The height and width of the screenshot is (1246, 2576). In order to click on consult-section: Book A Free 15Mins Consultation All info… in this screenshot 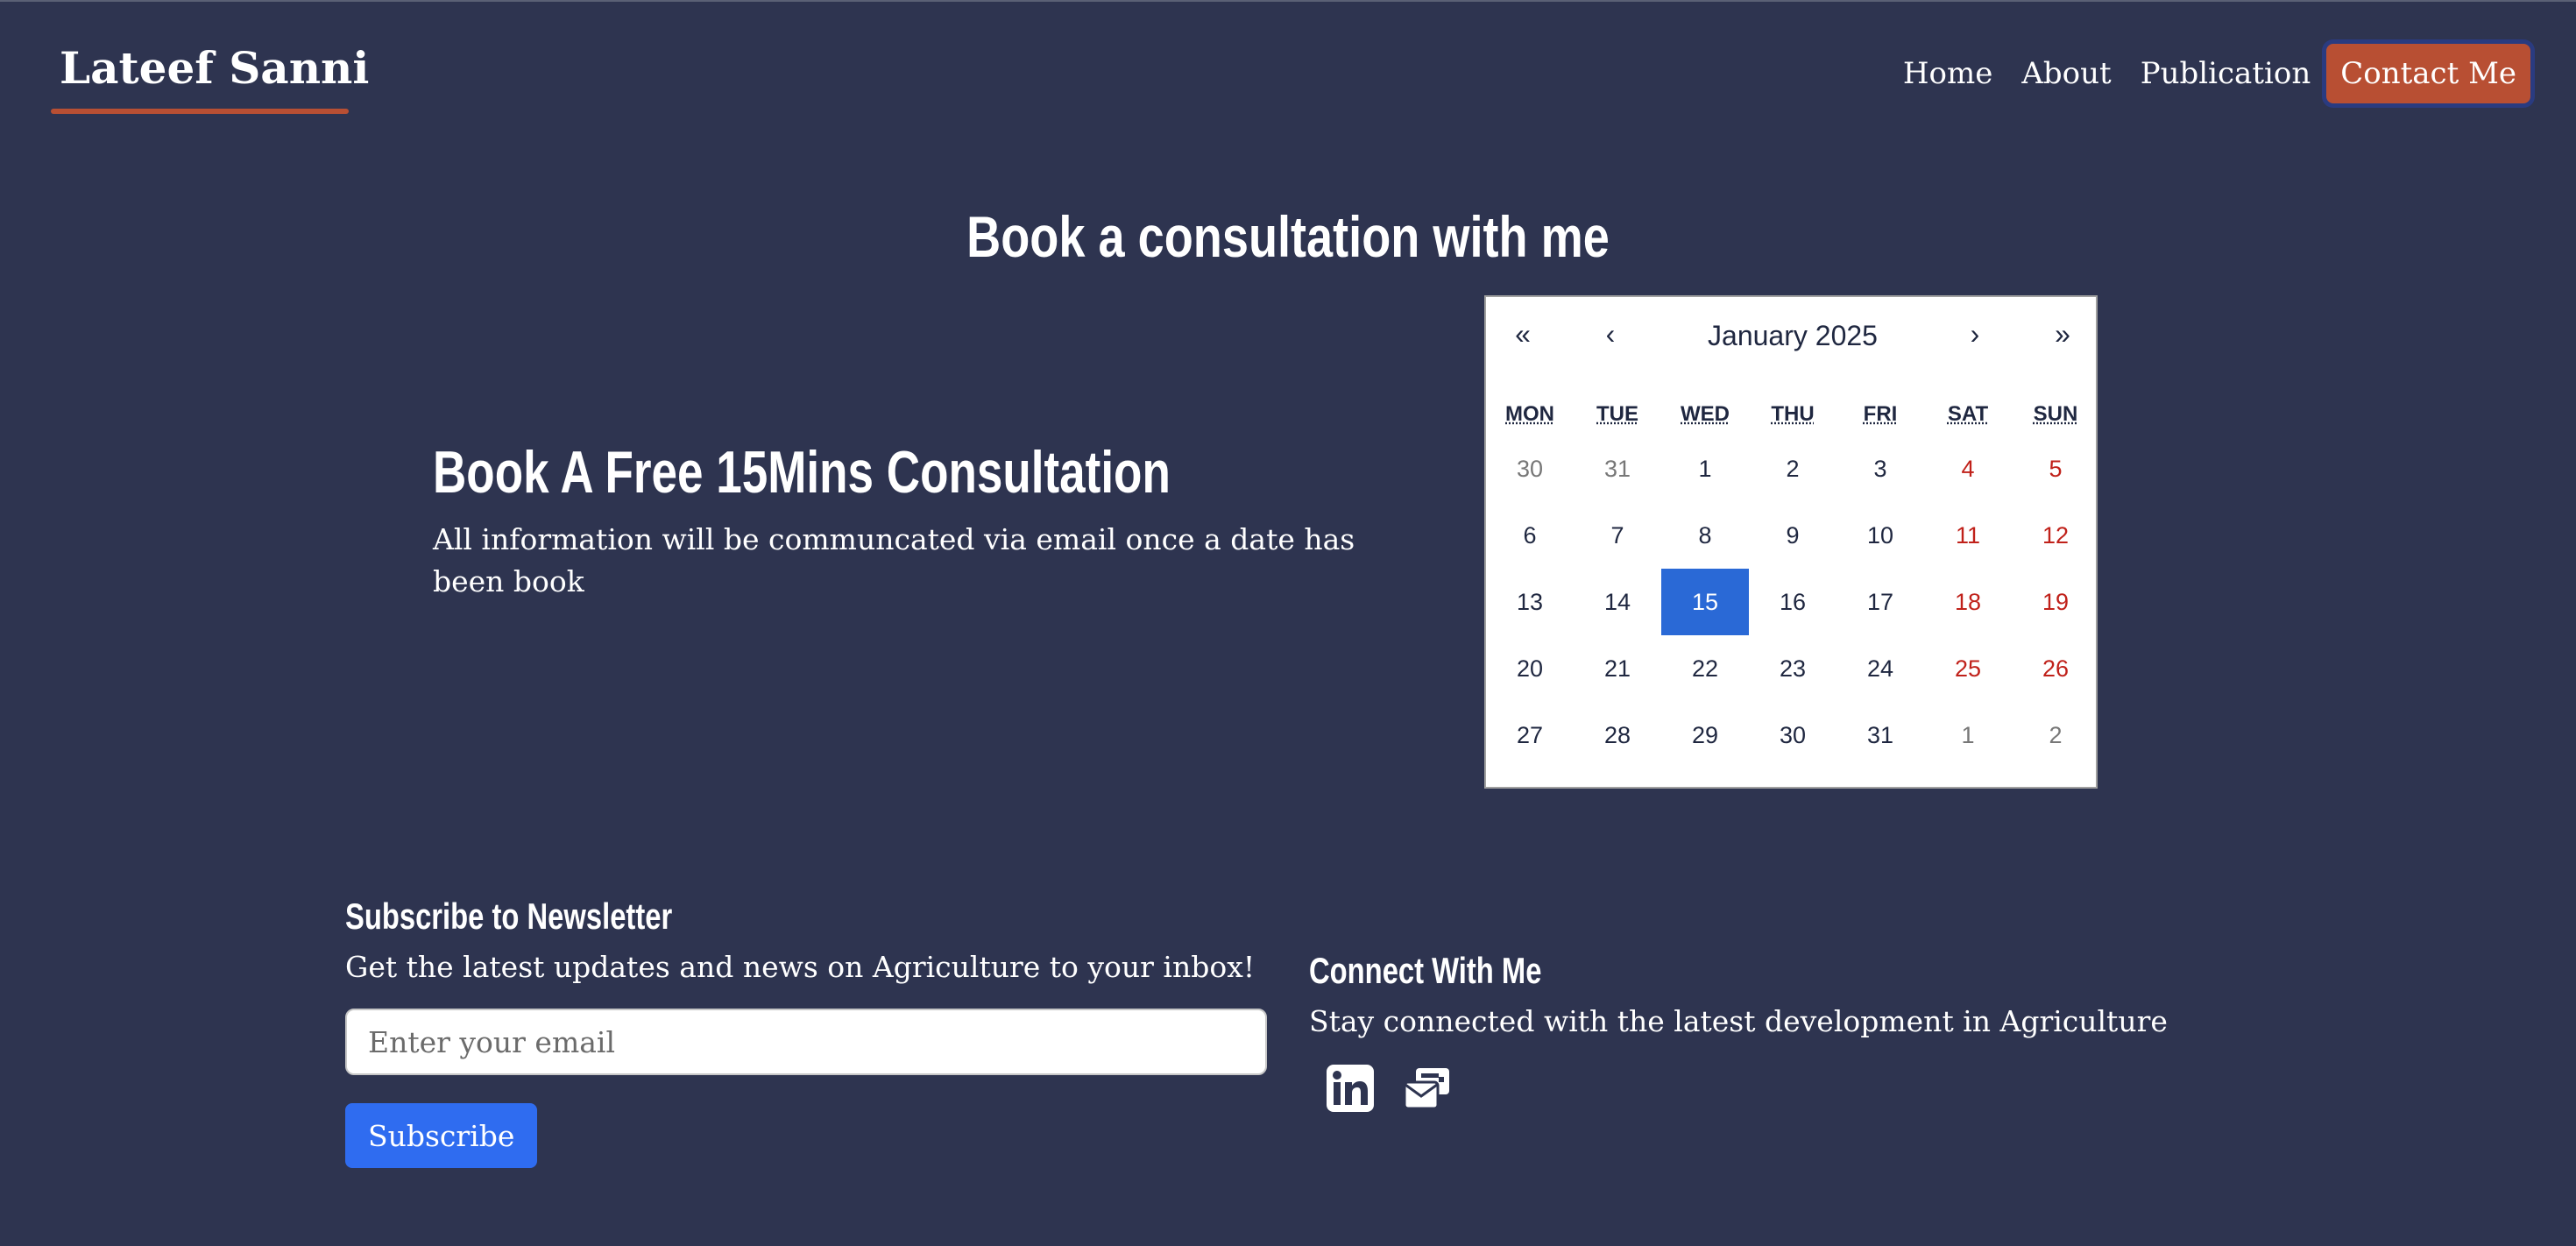, I will do `click(932, 520)`.